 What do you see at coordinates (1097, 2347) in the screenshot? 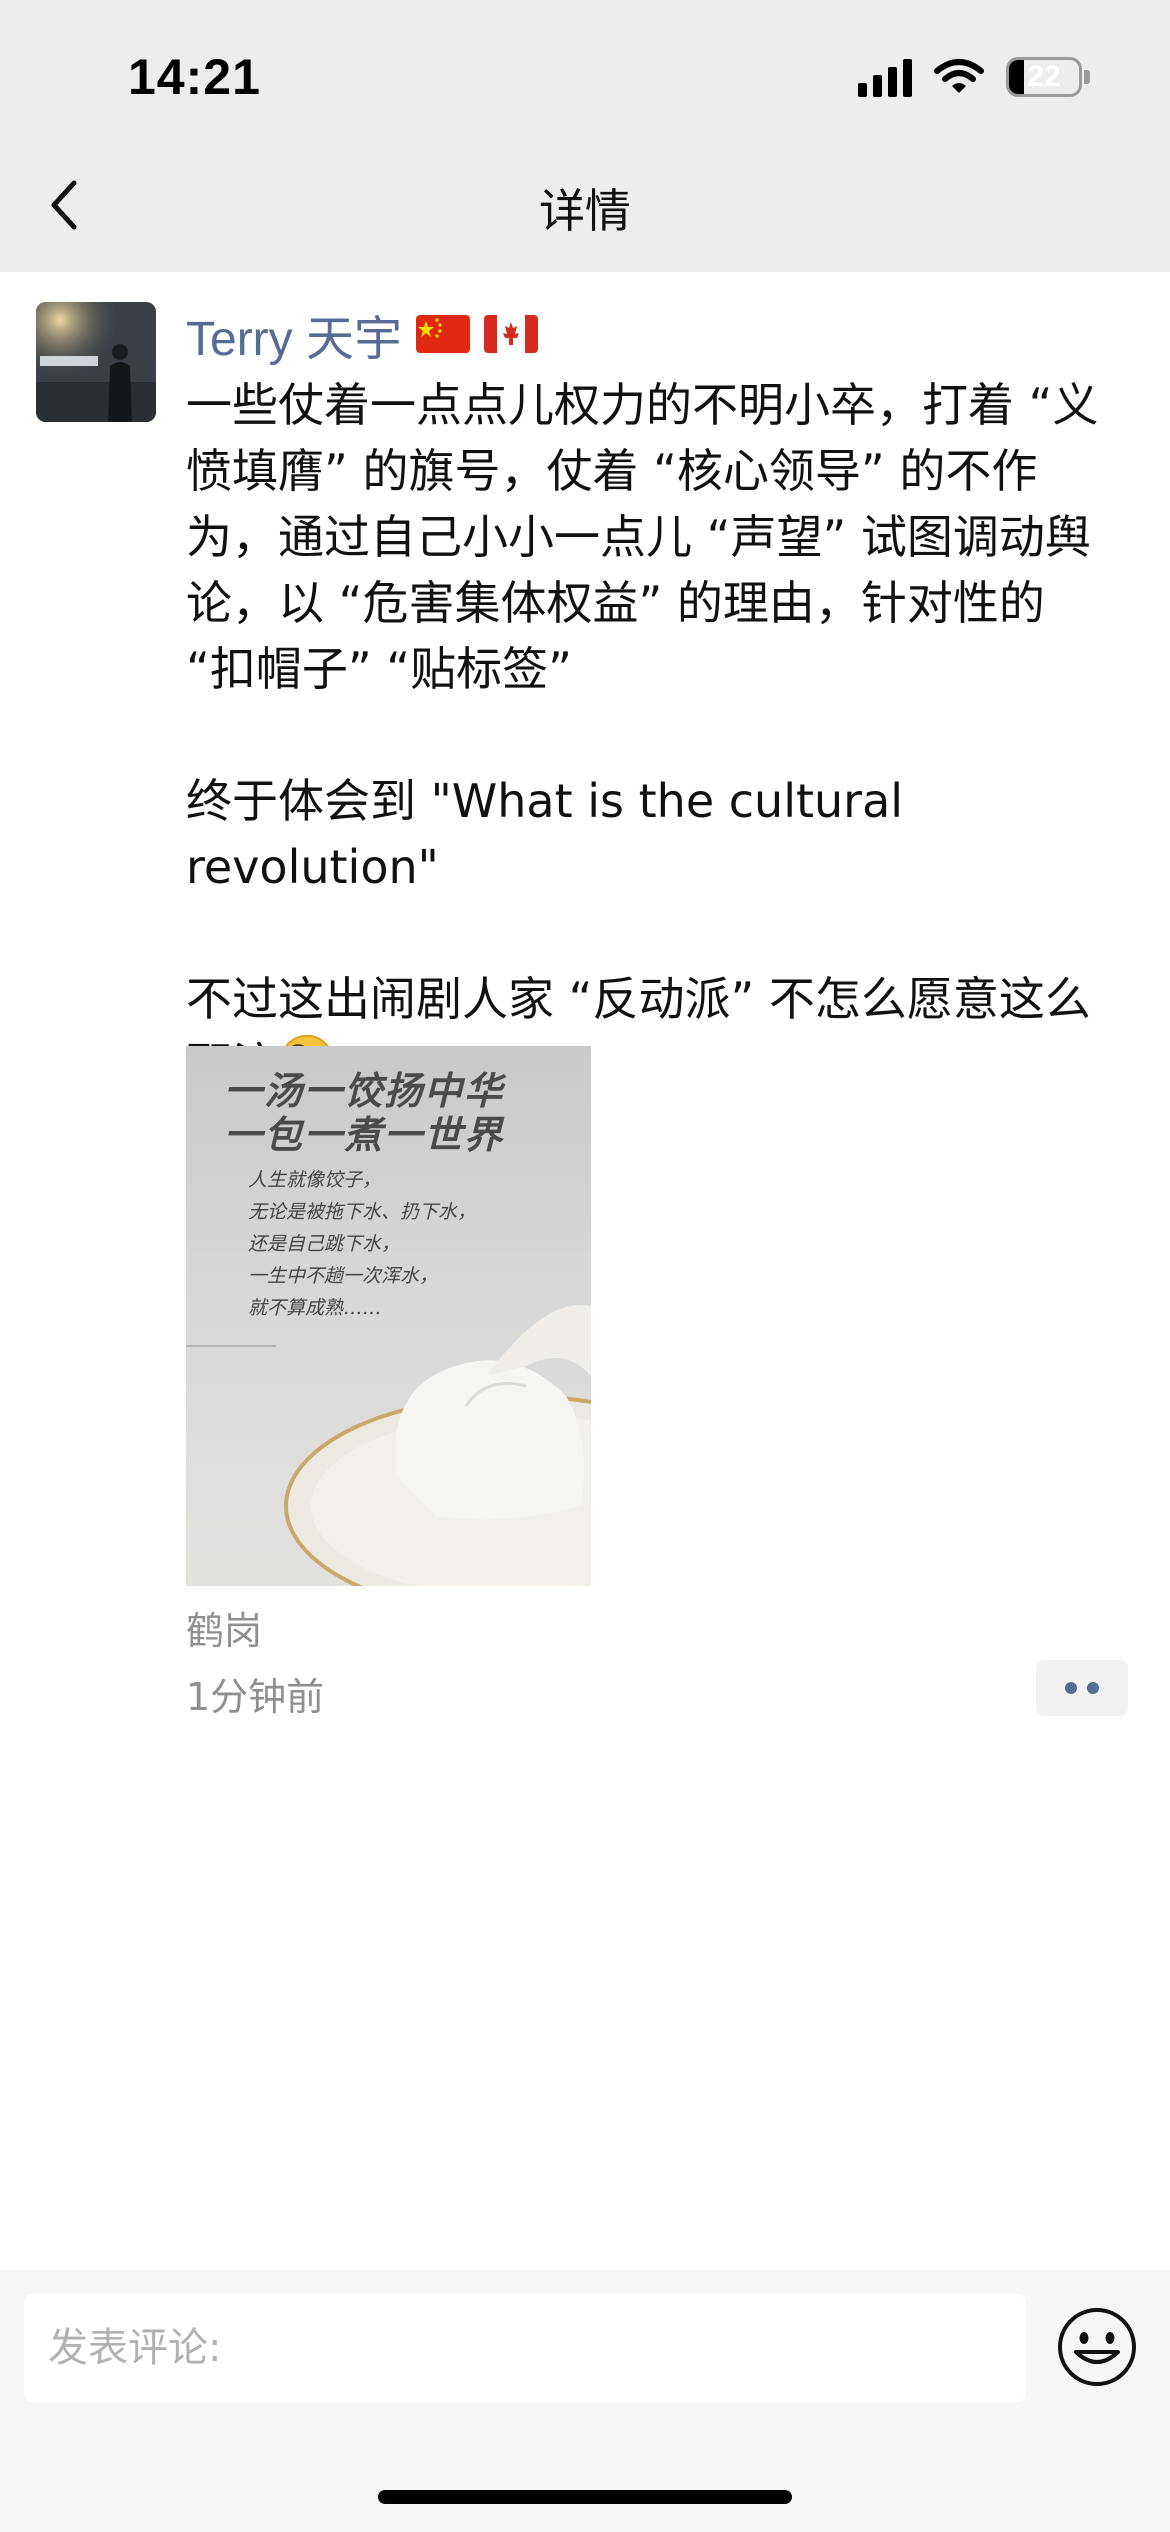
I see `smiley-face-icon` at bounding box center [1097, 2347].